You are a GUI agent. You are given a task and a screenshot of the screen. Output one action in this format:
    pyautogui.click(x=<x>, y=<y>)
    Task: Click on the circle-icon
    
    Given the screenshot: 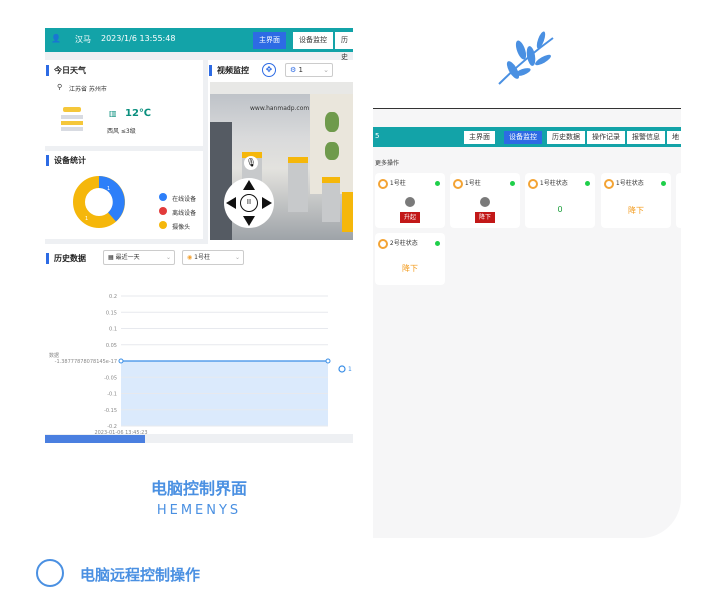 What is the action you would take?
    pyautogui.click(x=50, y=573)
    